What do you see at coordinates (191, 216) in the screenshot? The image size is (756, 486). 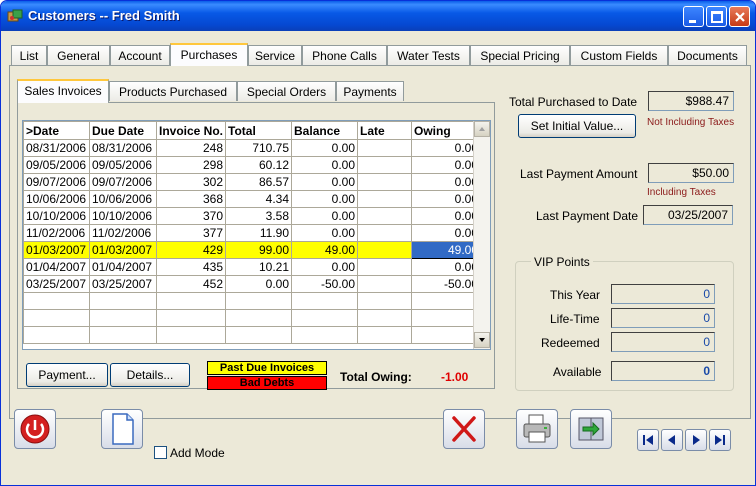 I see `cell-invoice-no: 370` at bounding box center [191, 216].